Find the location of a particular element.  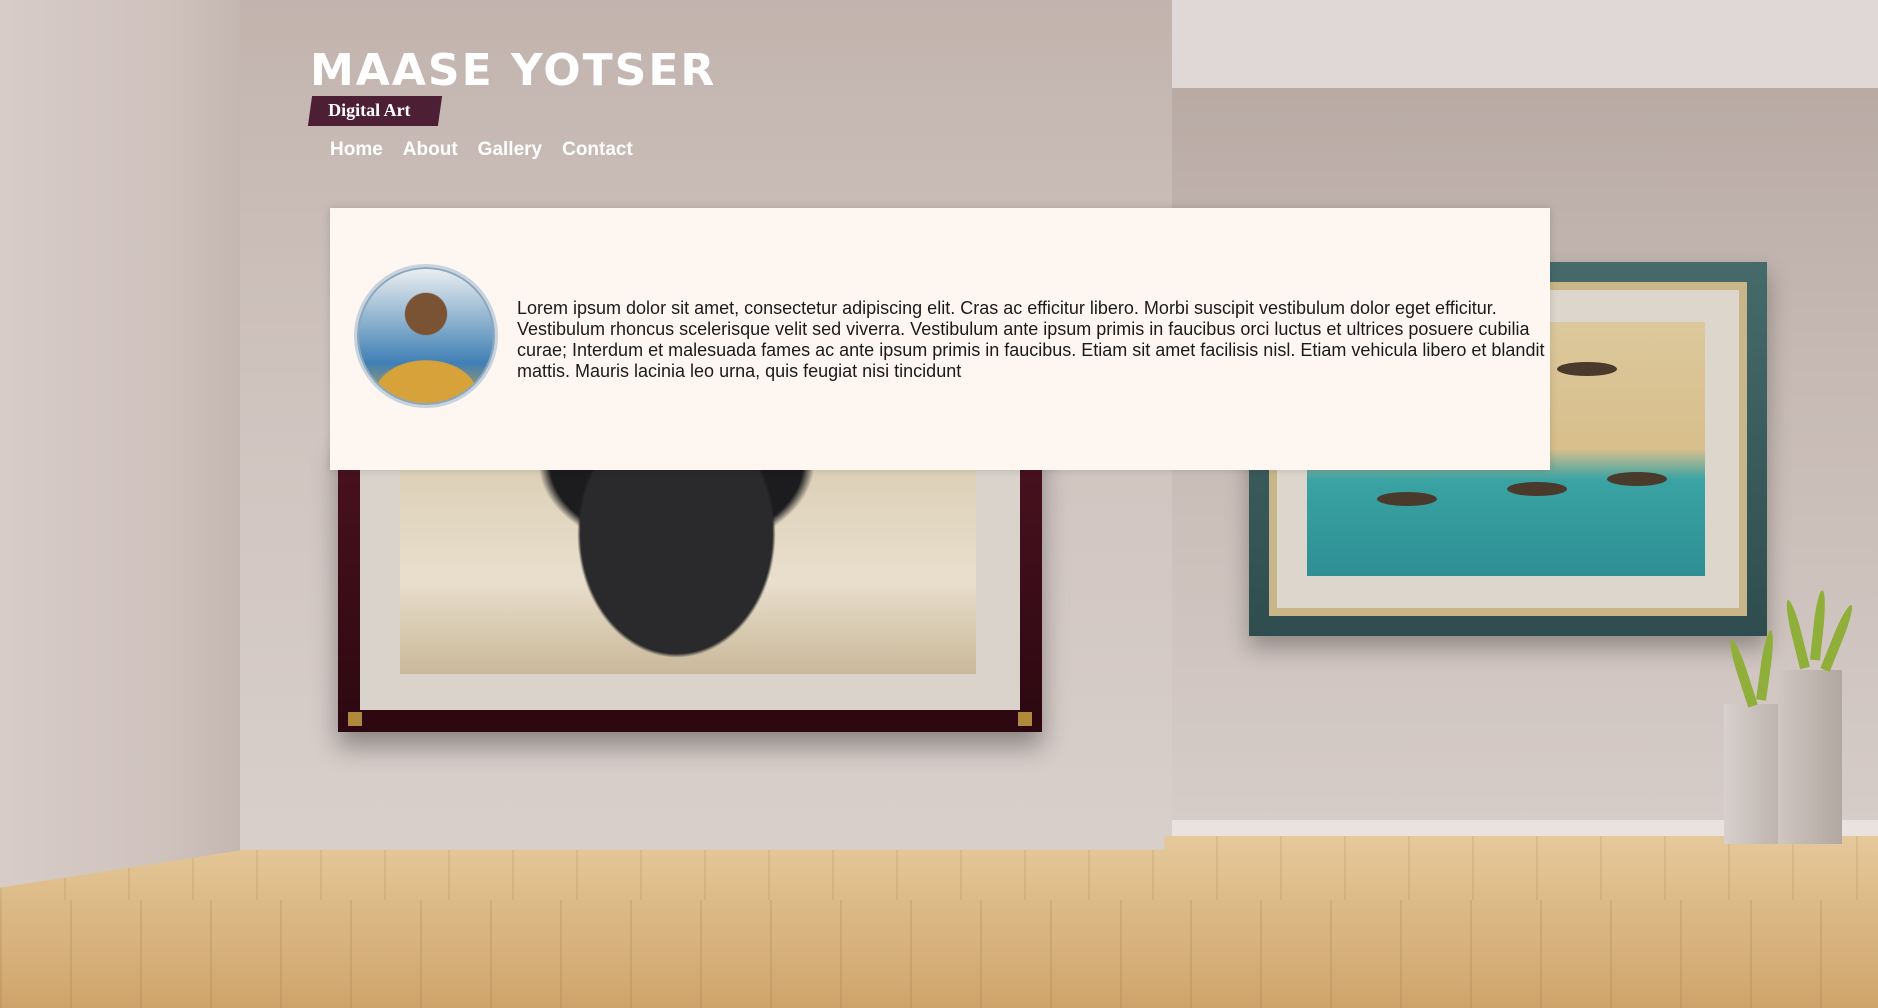

logo-tagline: Digital Art is located at coordinates (369, 110).